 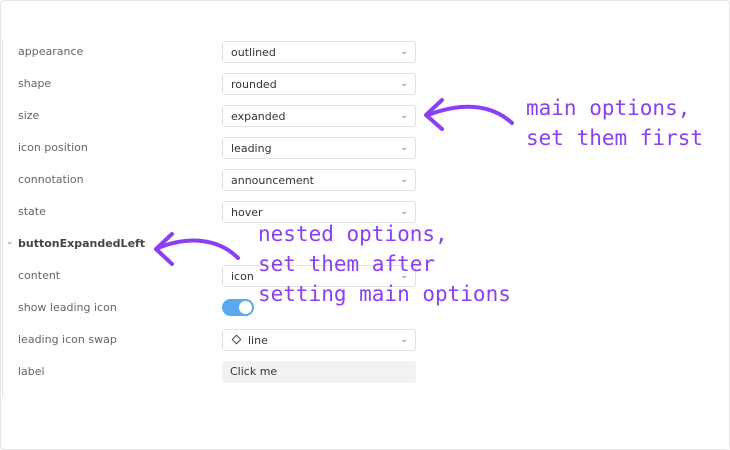 I want to click on prop-label: connotation, so click(x=51, y=179).